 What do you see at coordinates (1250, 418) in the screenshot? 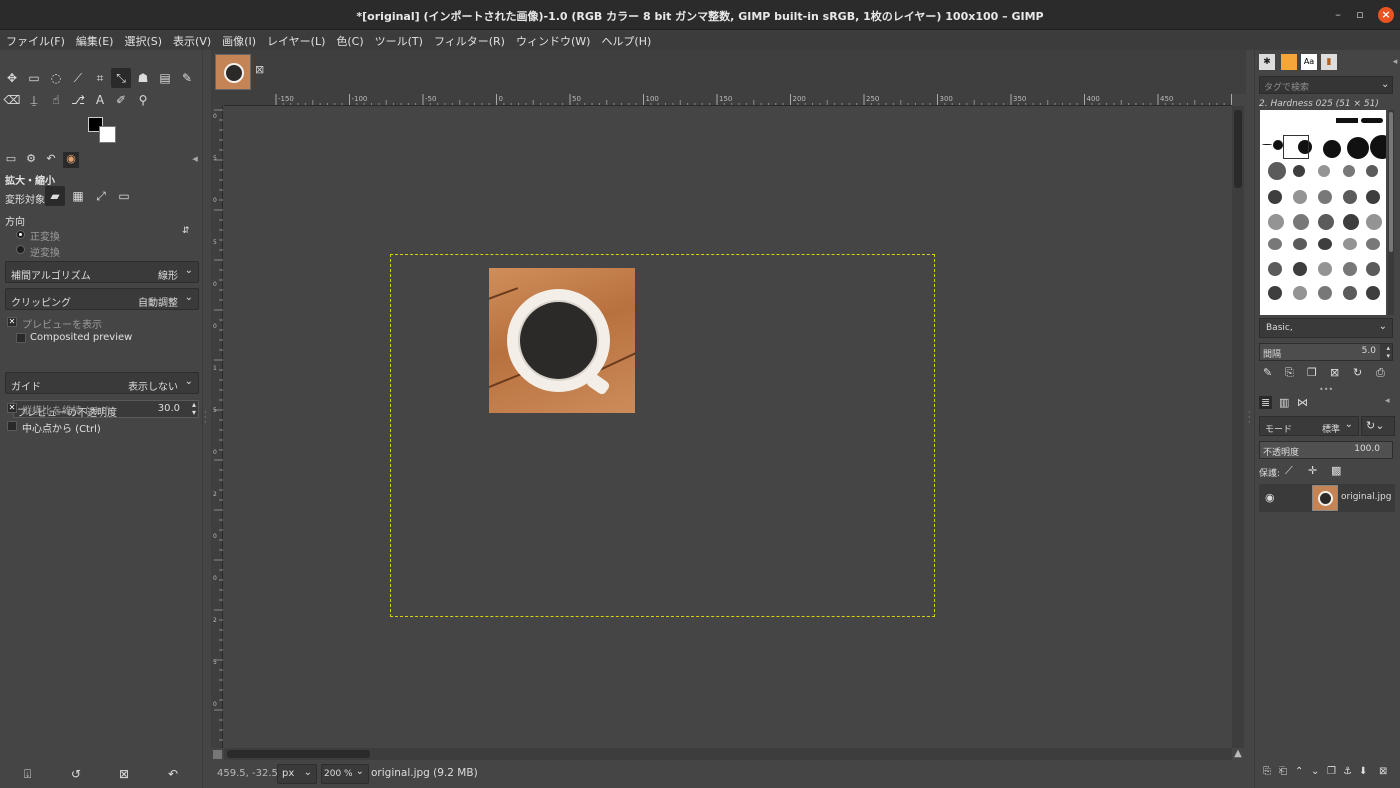
I see `right-dock-resize-handle: · · ·` at bounding box center [1250, 418].